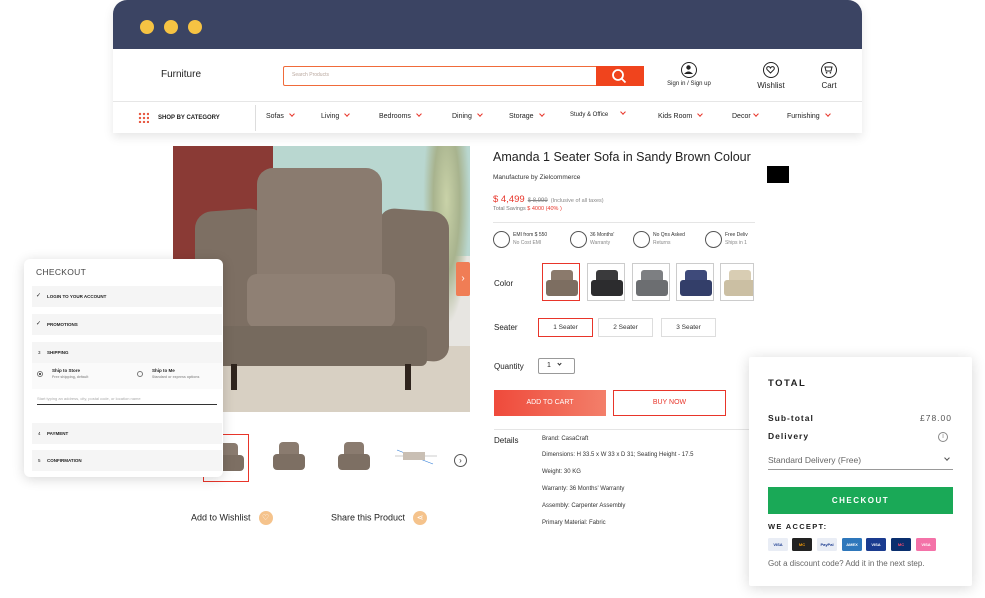  What do you see at coordinates (852, 544) in the screenshot?
I see `amex-card-icon: AMEX` at bounding box center [852, 544].